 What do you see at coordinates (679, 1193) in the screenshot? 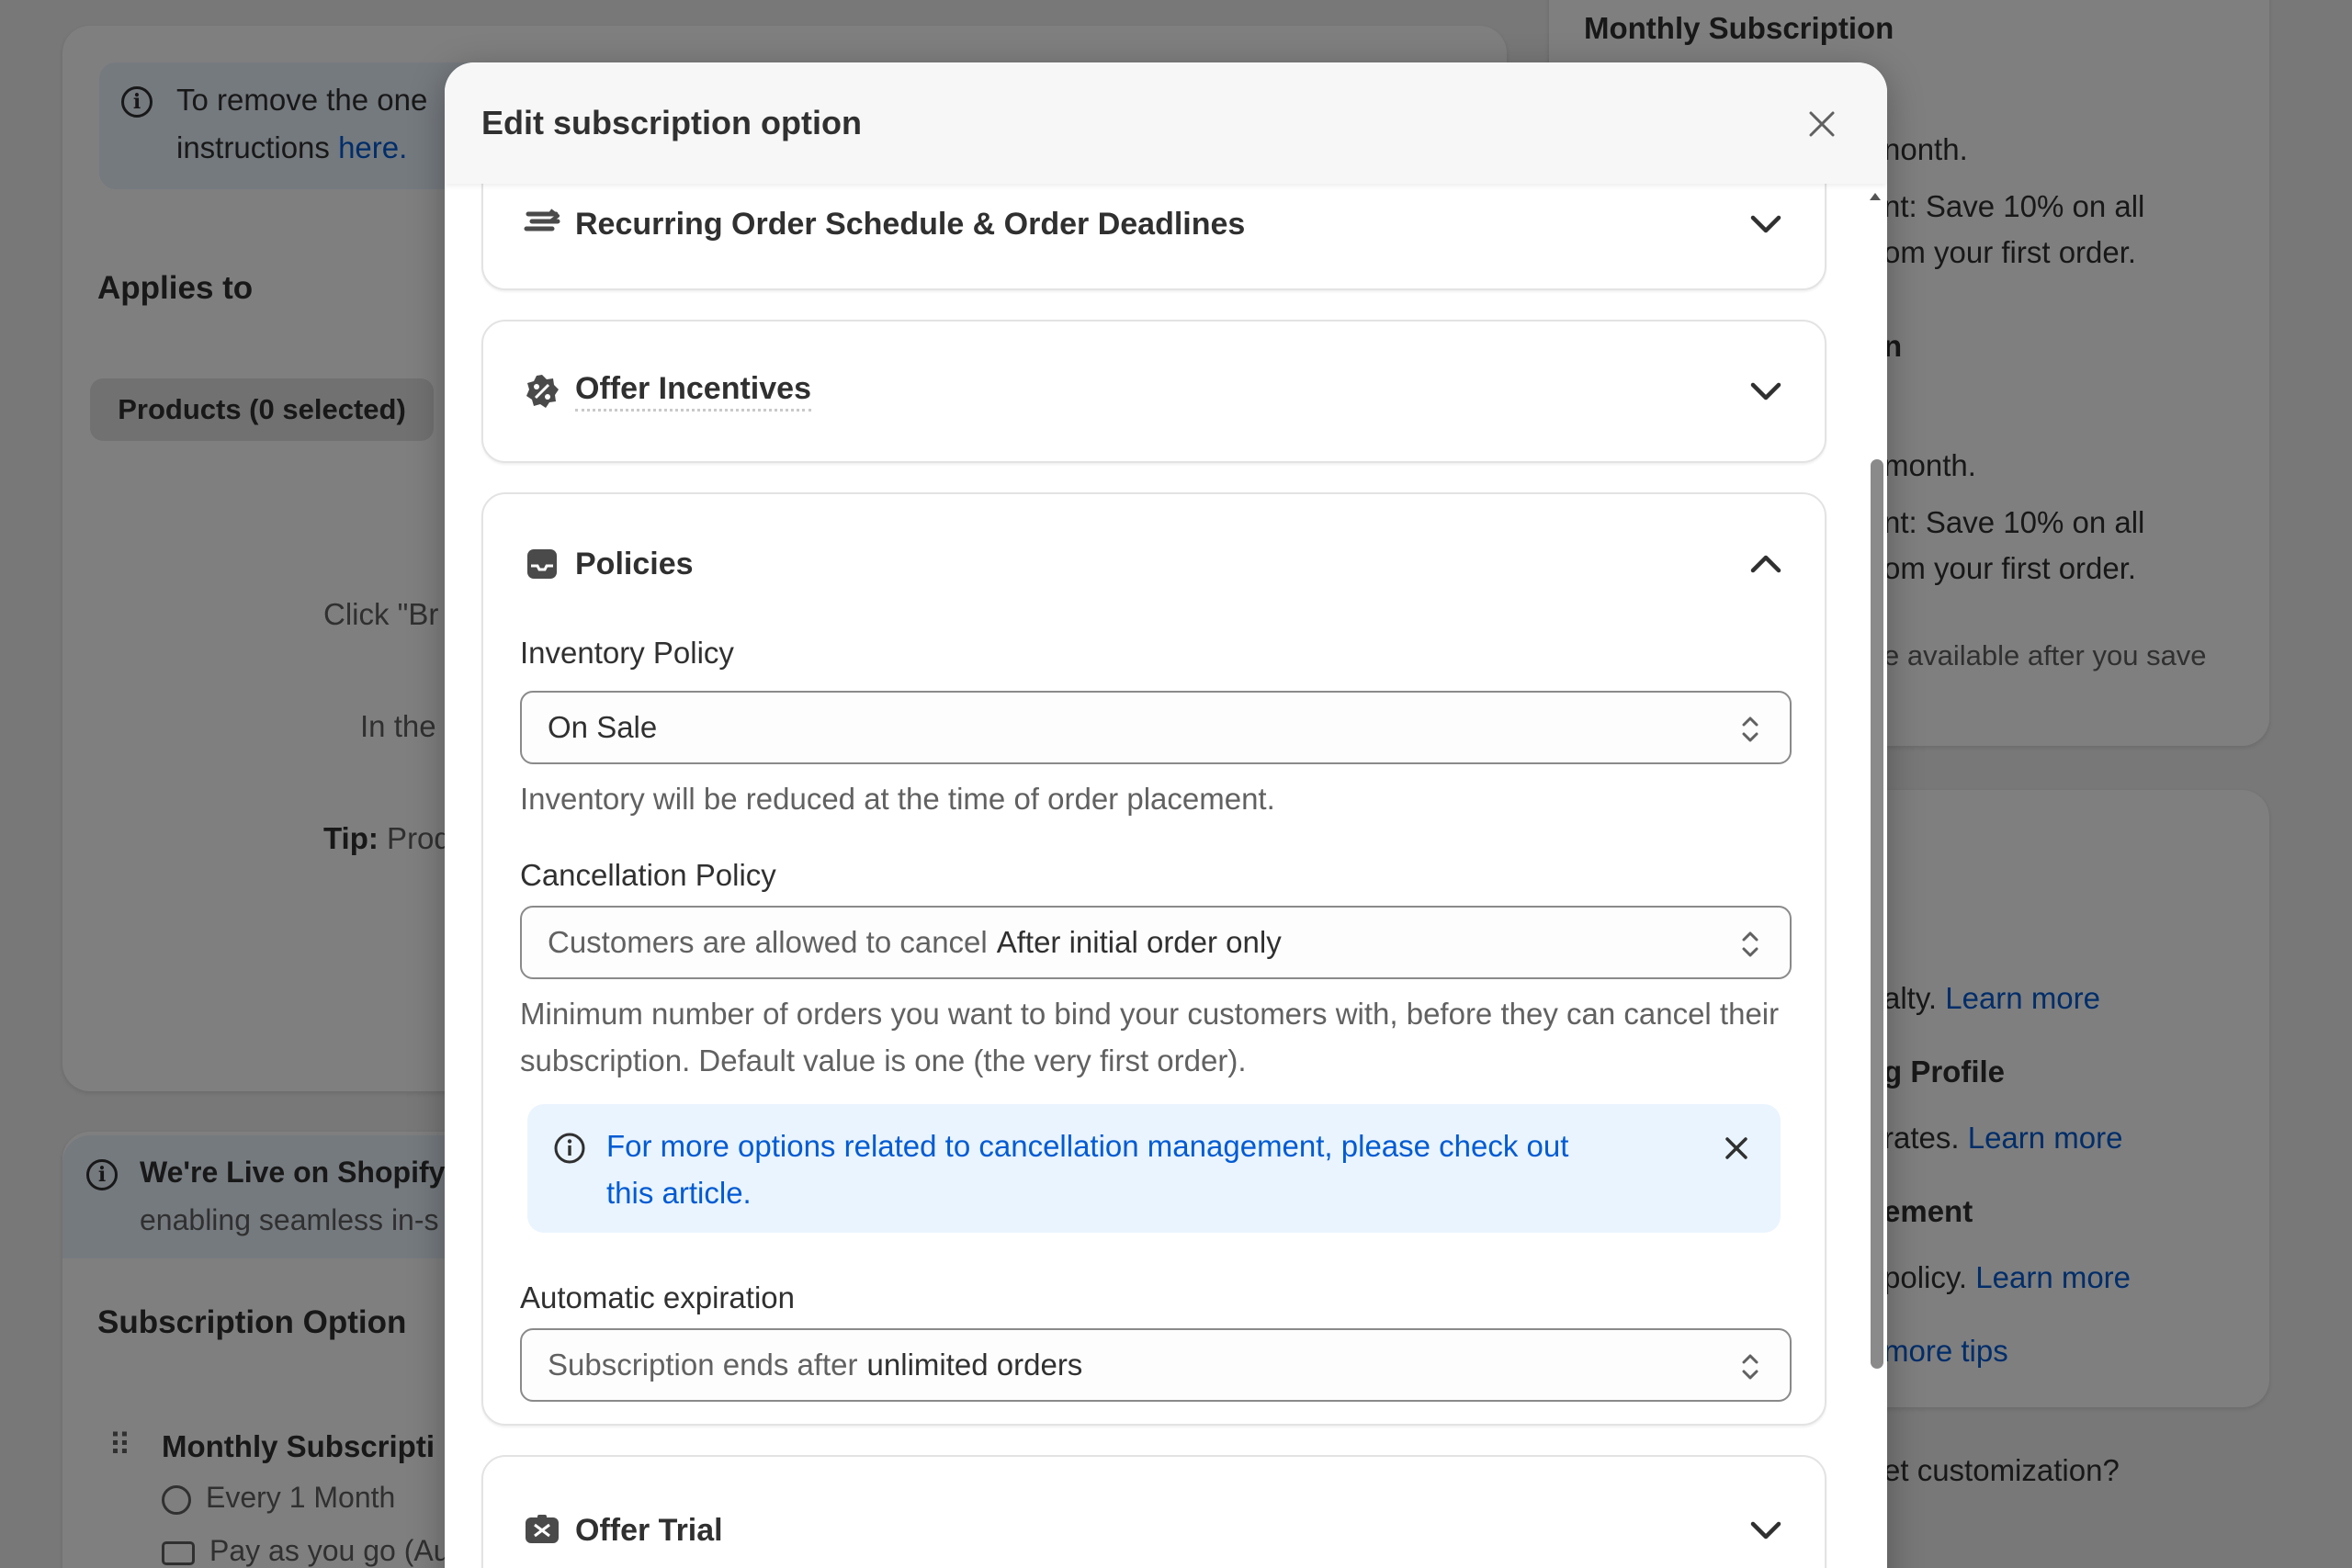
I see `this-article-link: this article.` at bounding box center [679, 1193].